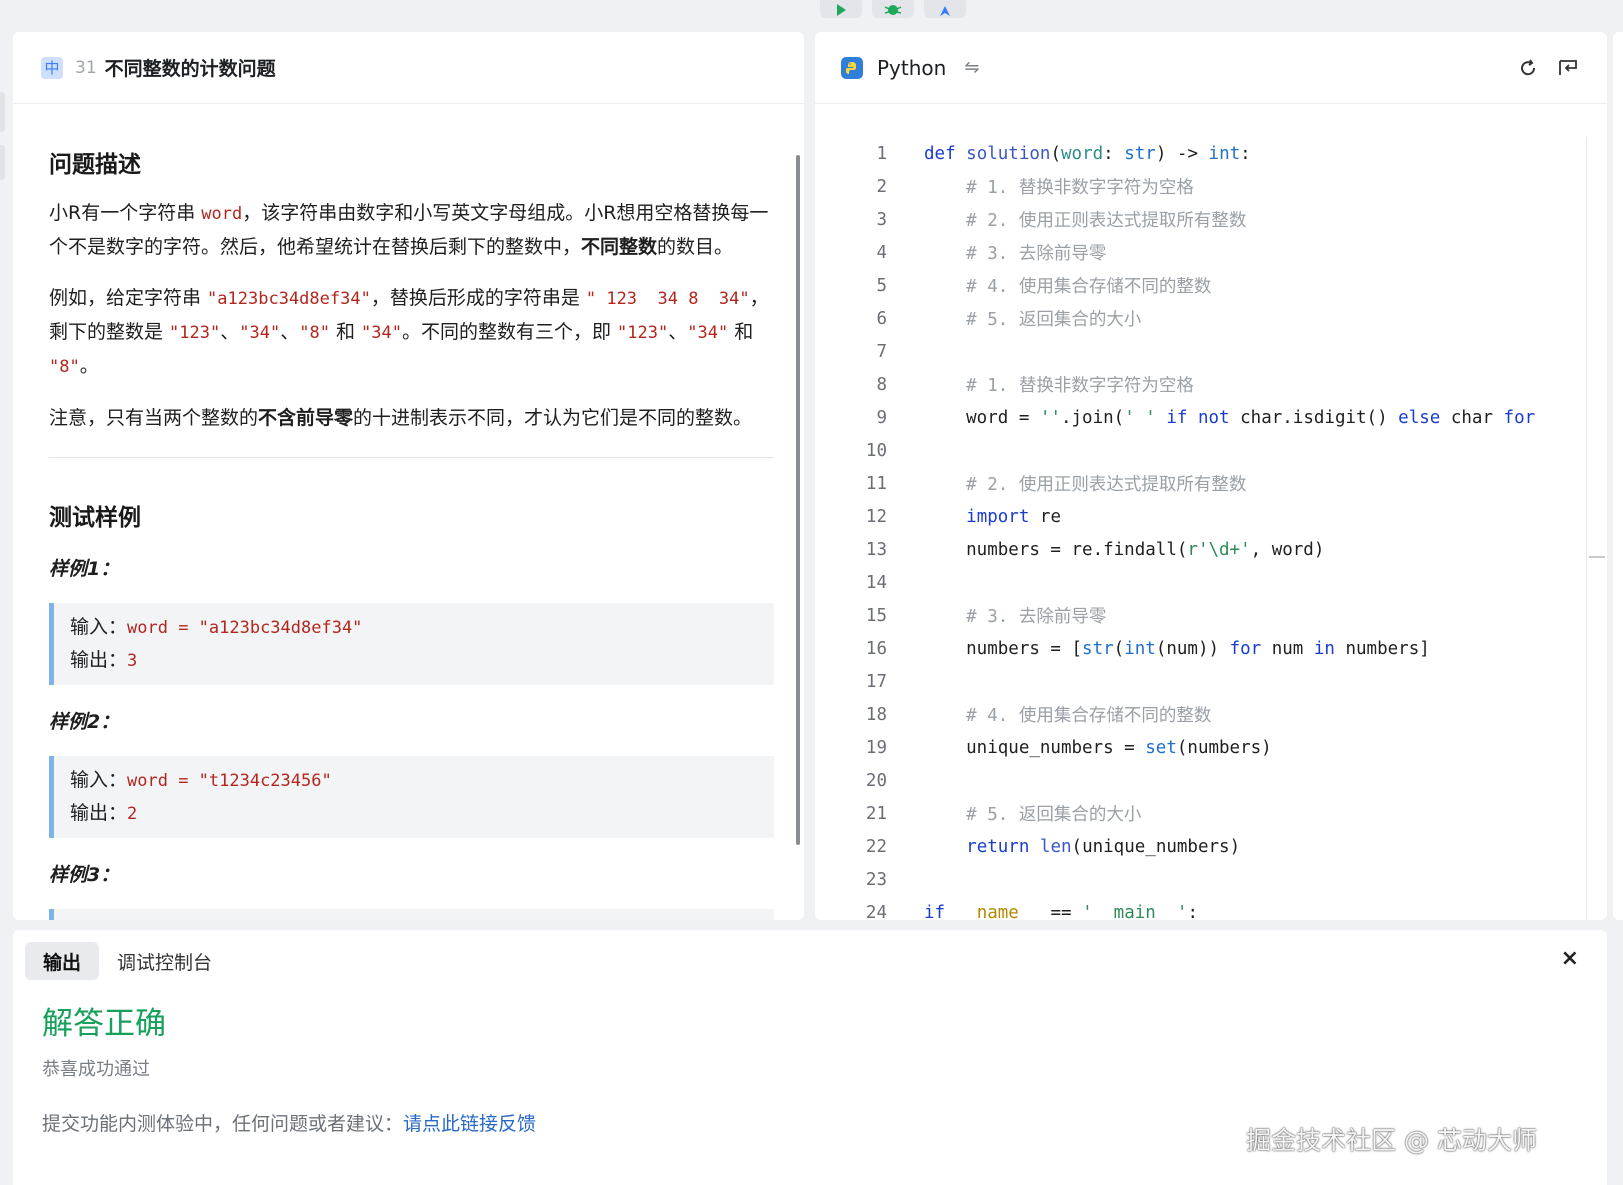  I want to click on bug-icon, so click(893, 10).